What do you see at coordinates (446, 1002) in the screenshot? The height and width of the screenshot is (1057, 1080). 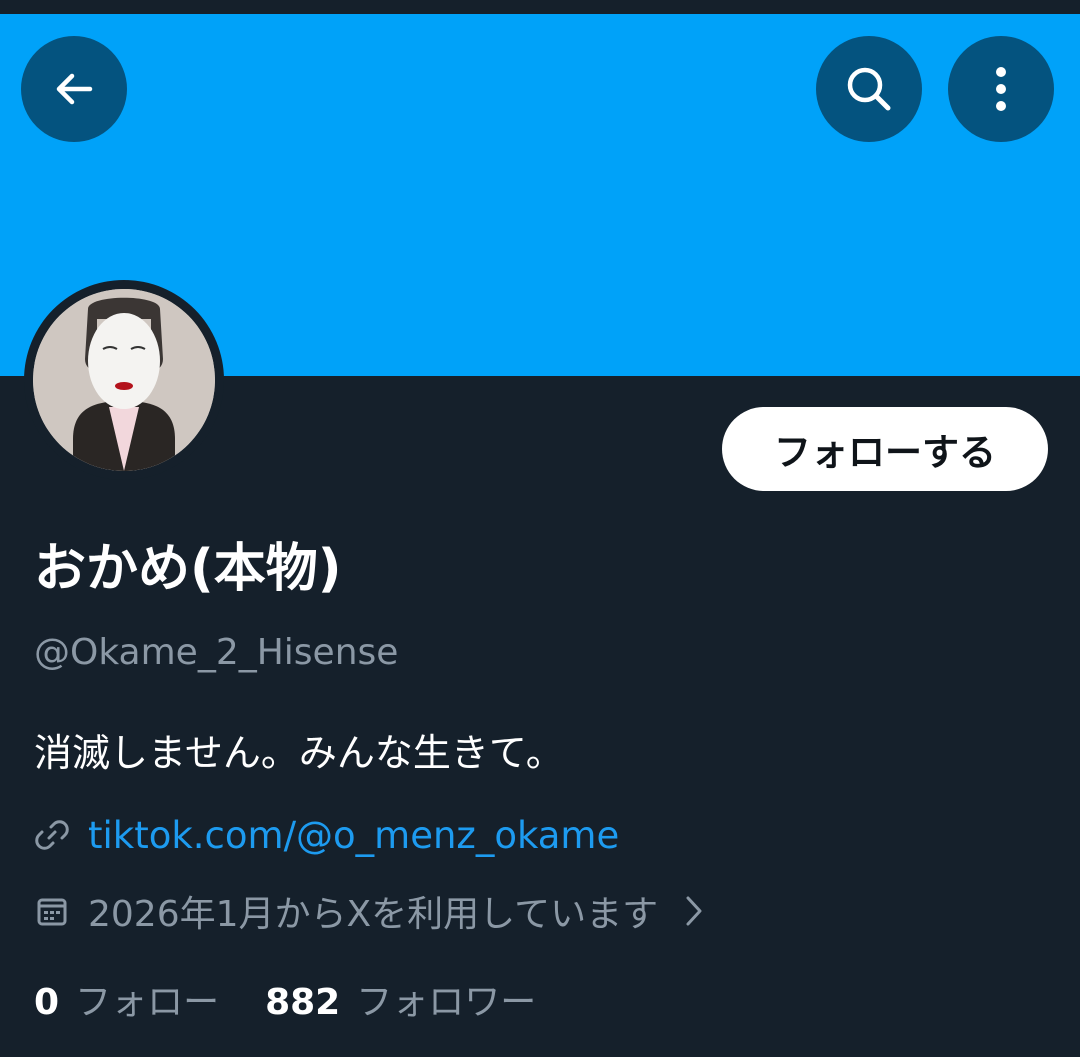 I see `followers-label: フォロワー` at bounding box center [446, 1002].